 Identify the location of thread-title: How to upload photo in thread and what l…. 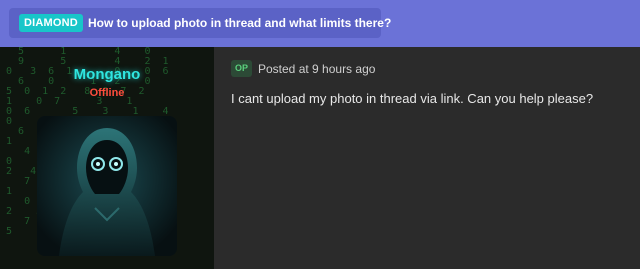
(239, 23).